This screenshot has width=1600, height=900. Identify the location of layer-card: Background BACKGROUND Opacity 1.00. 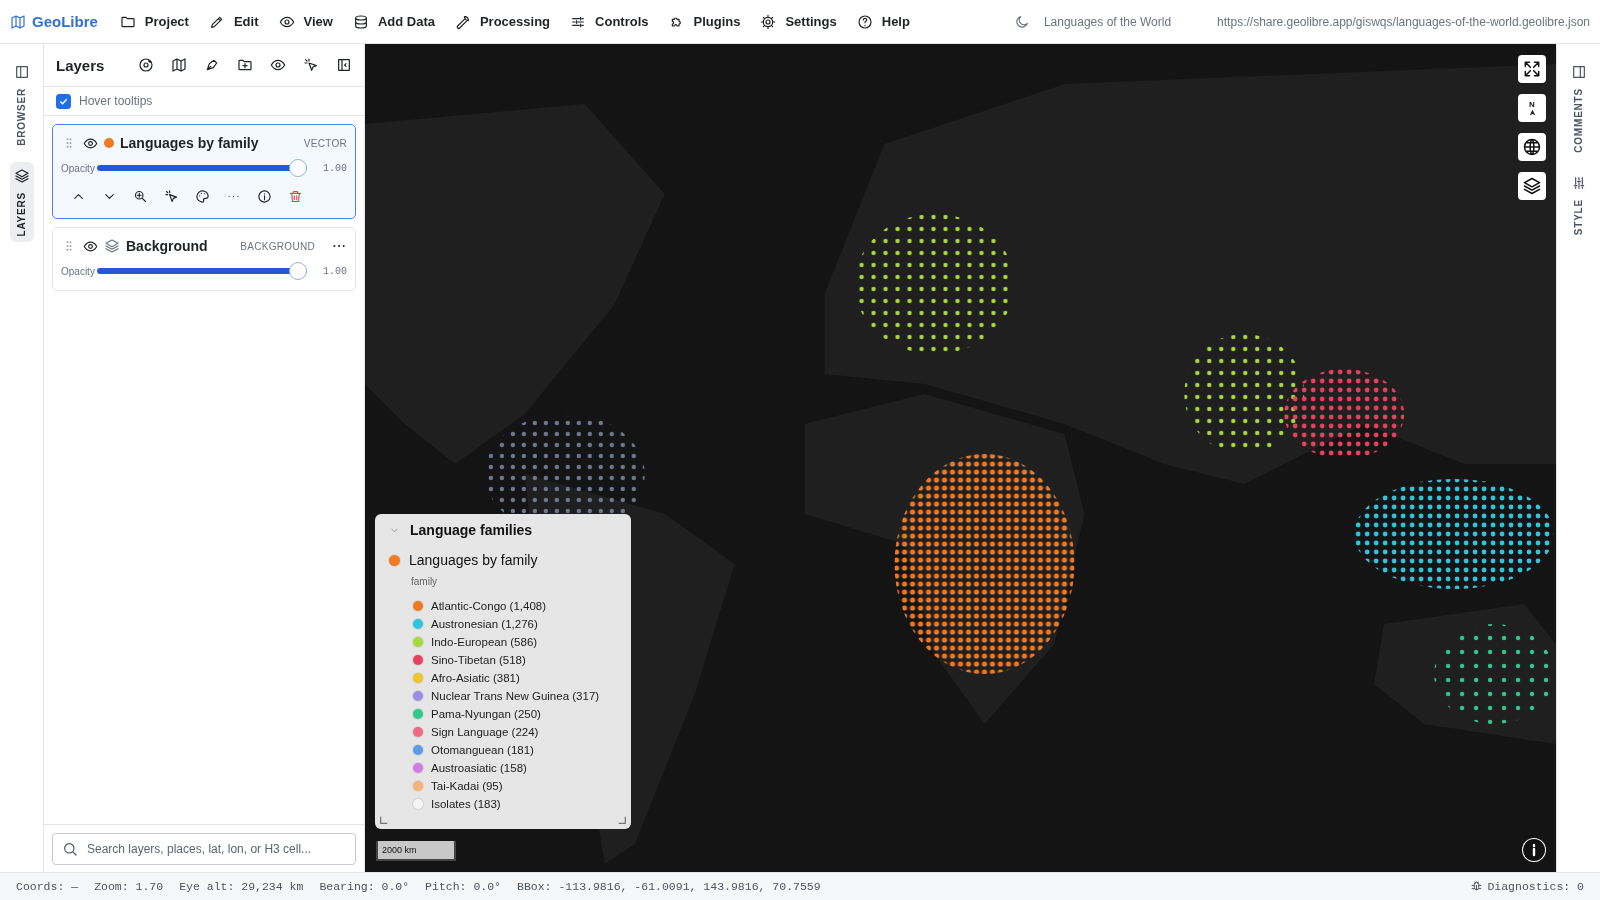
(204, 259).